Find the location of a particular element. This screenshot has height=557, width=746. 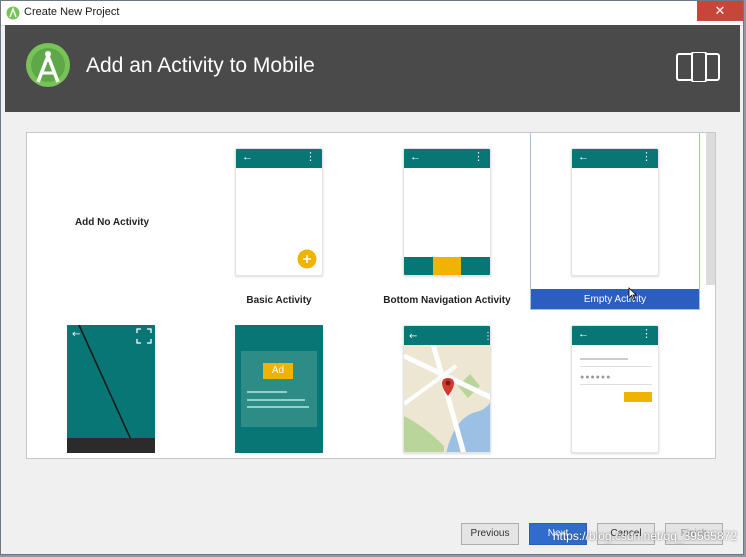

gallery-scrollbar is located at coordinates (710, 209).